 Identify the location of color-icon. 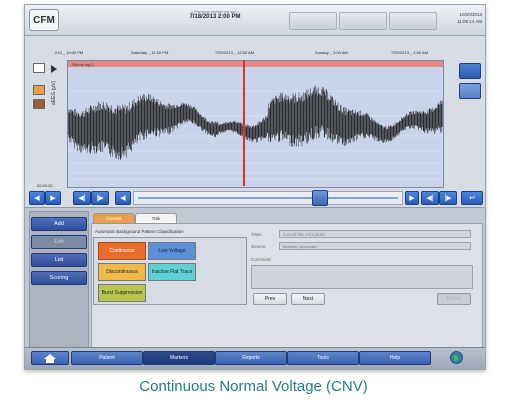
(39, 90).